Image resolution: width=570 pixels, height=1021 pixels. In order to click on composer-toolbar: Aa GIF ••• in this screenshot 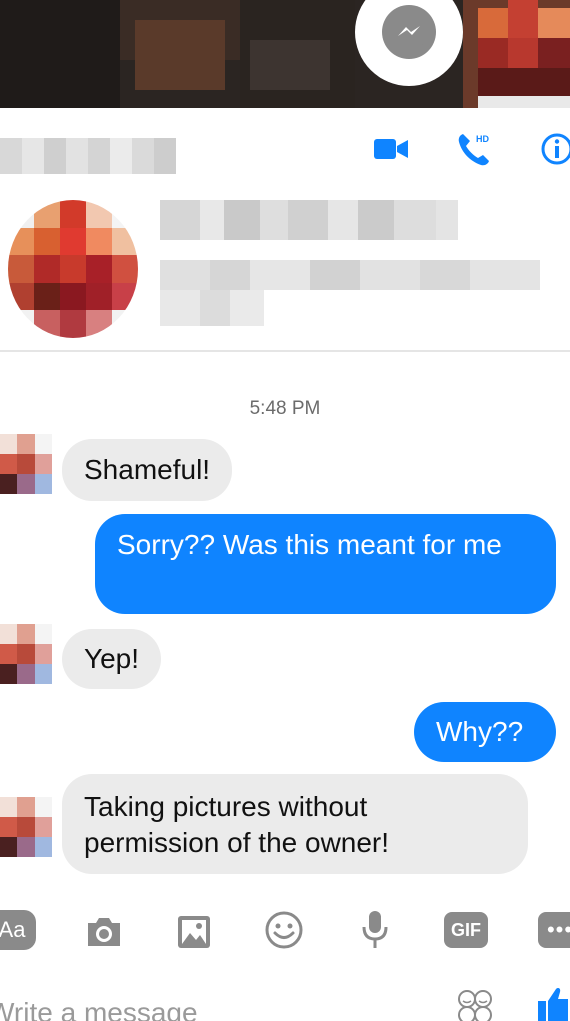, I will do `click(285, 930)`.